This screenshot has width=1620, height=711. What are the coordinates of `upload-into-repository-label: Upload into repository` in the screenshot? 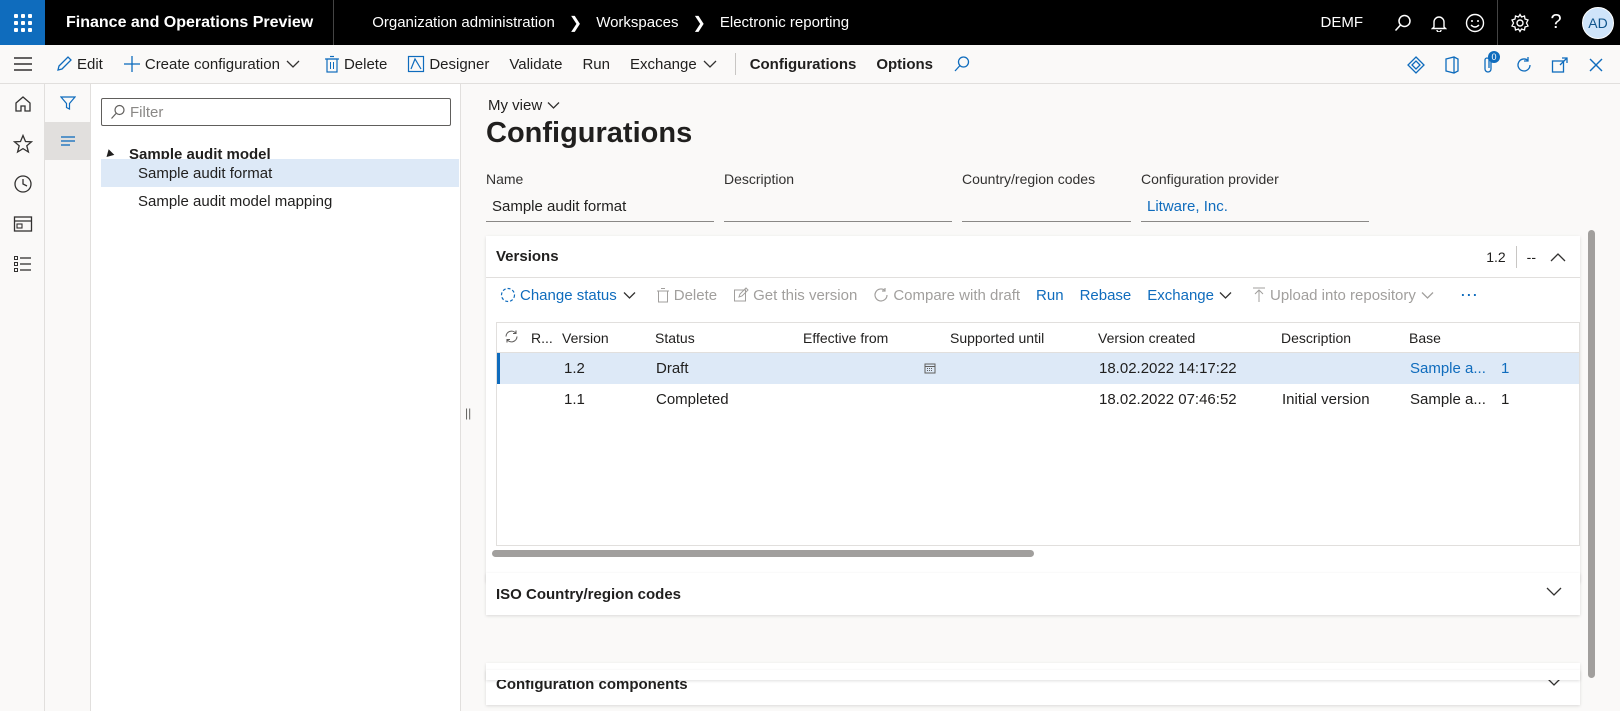 It's located at (1342, 295).